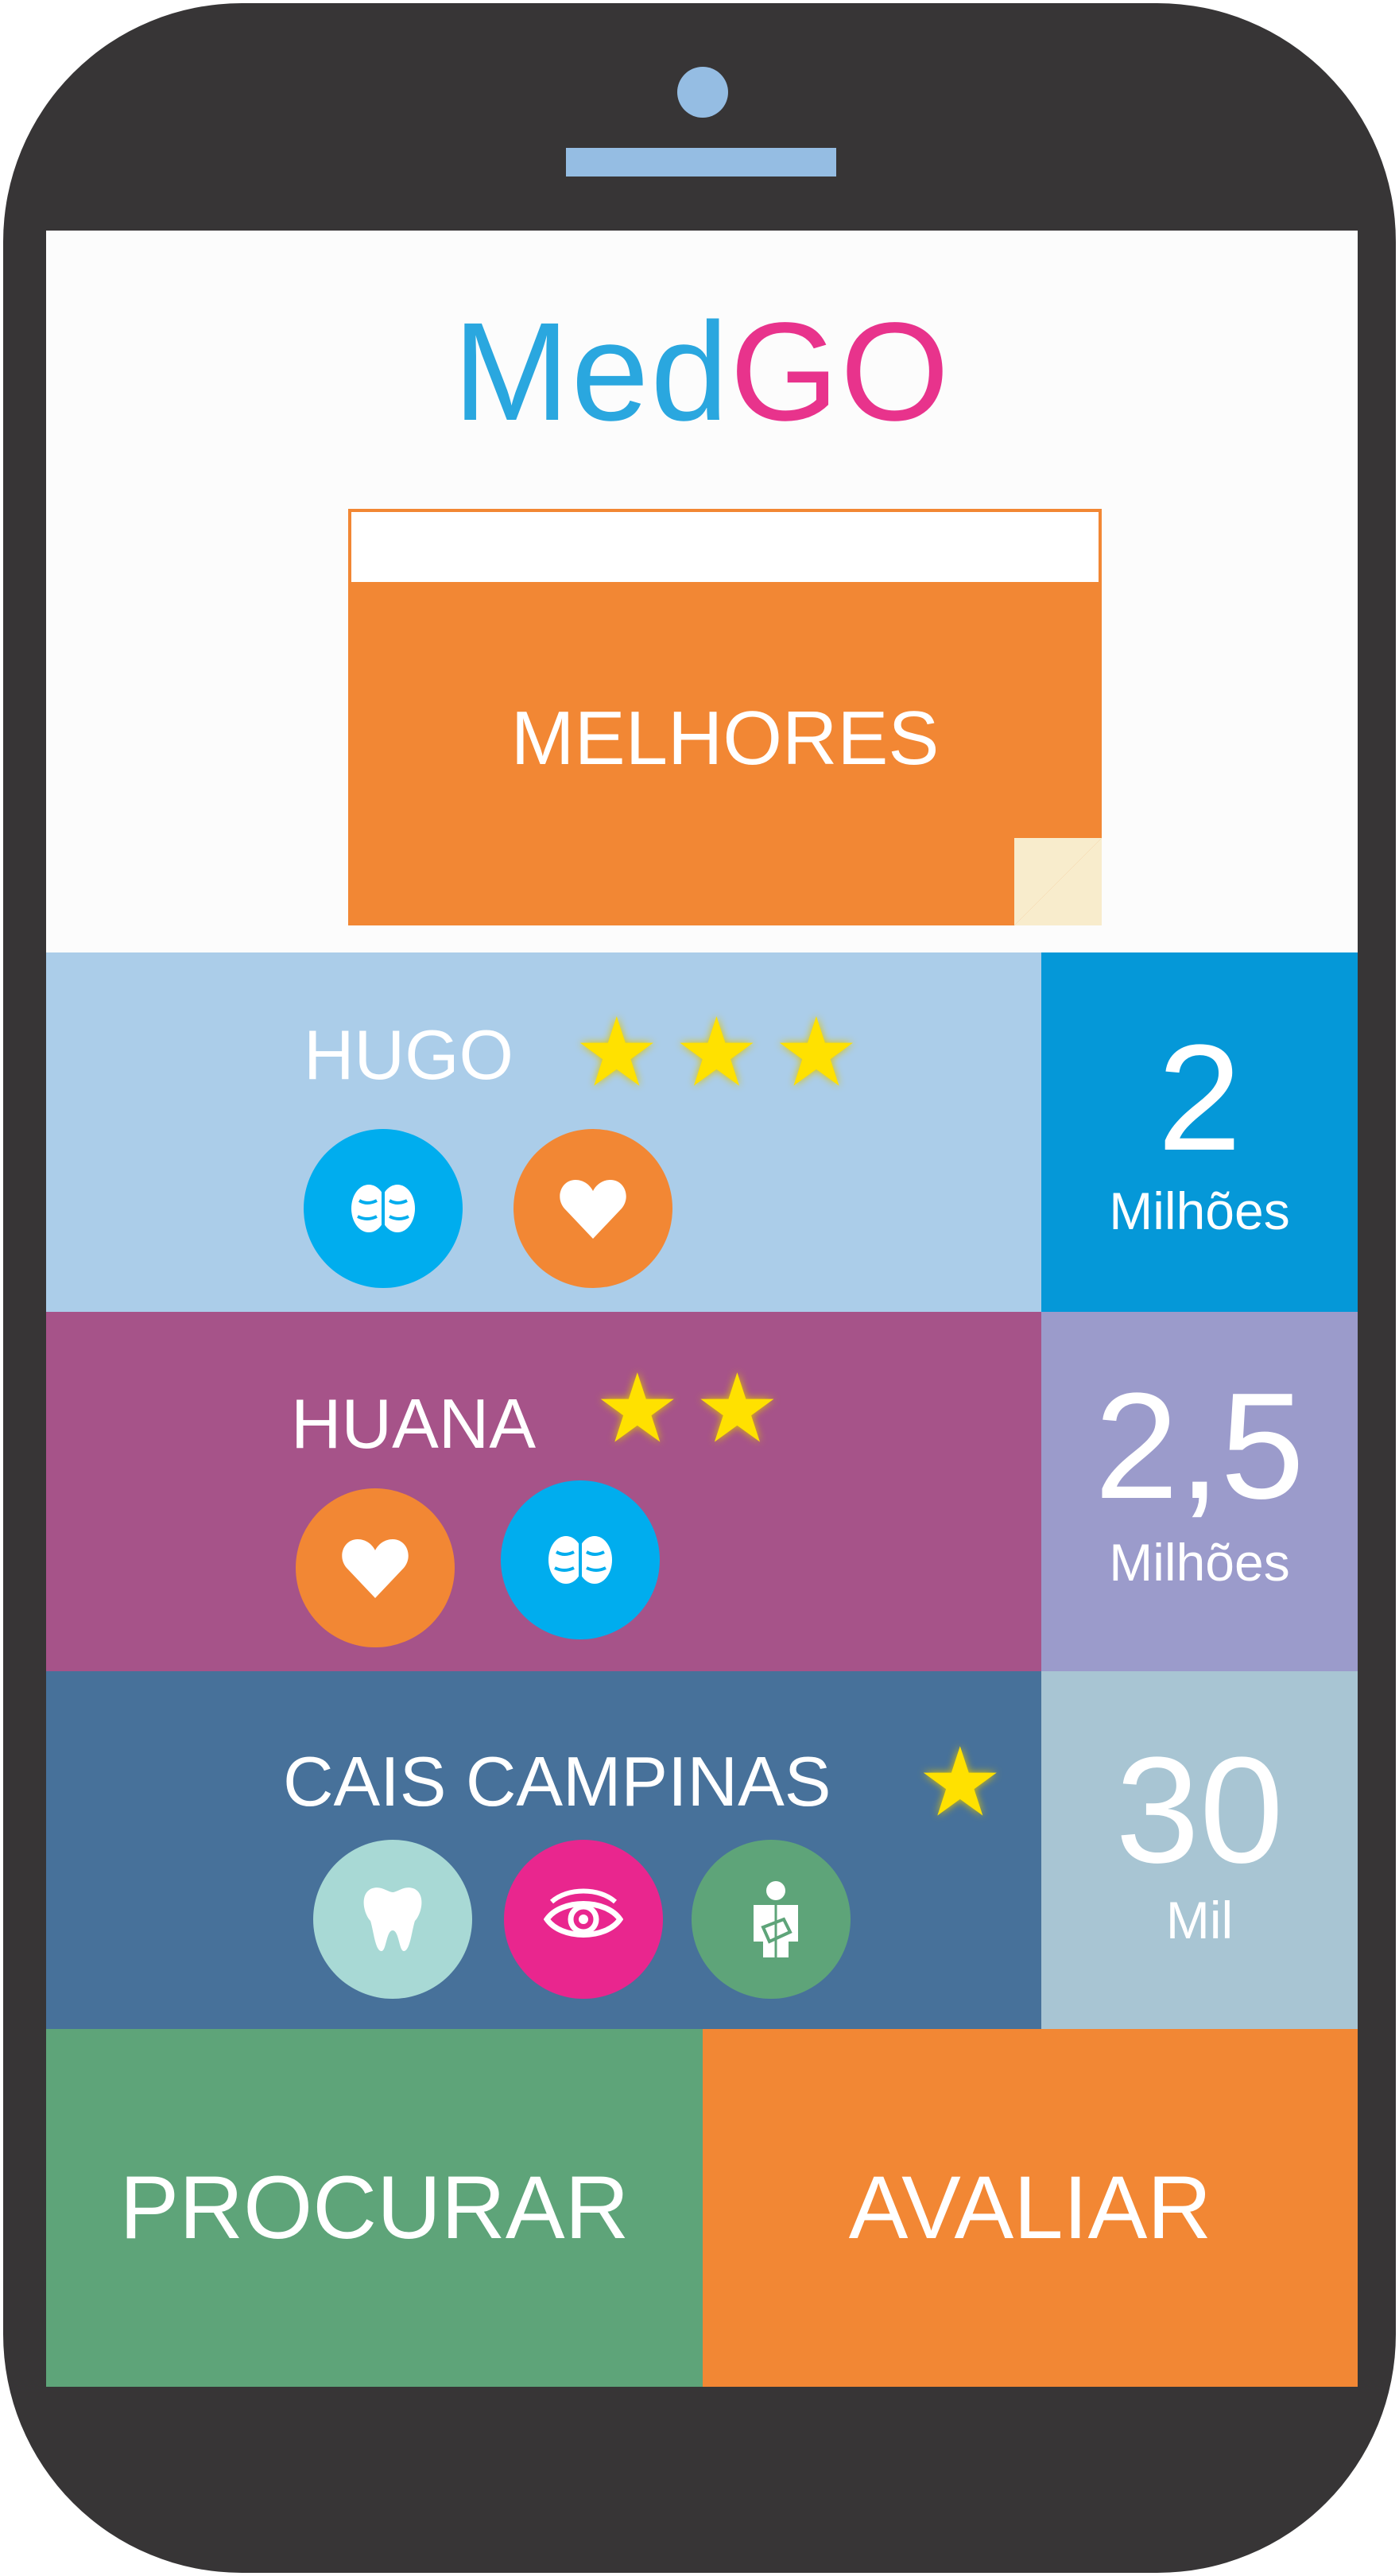  I want to click on patients-count: 30 Mil, so click(1199, 1851).